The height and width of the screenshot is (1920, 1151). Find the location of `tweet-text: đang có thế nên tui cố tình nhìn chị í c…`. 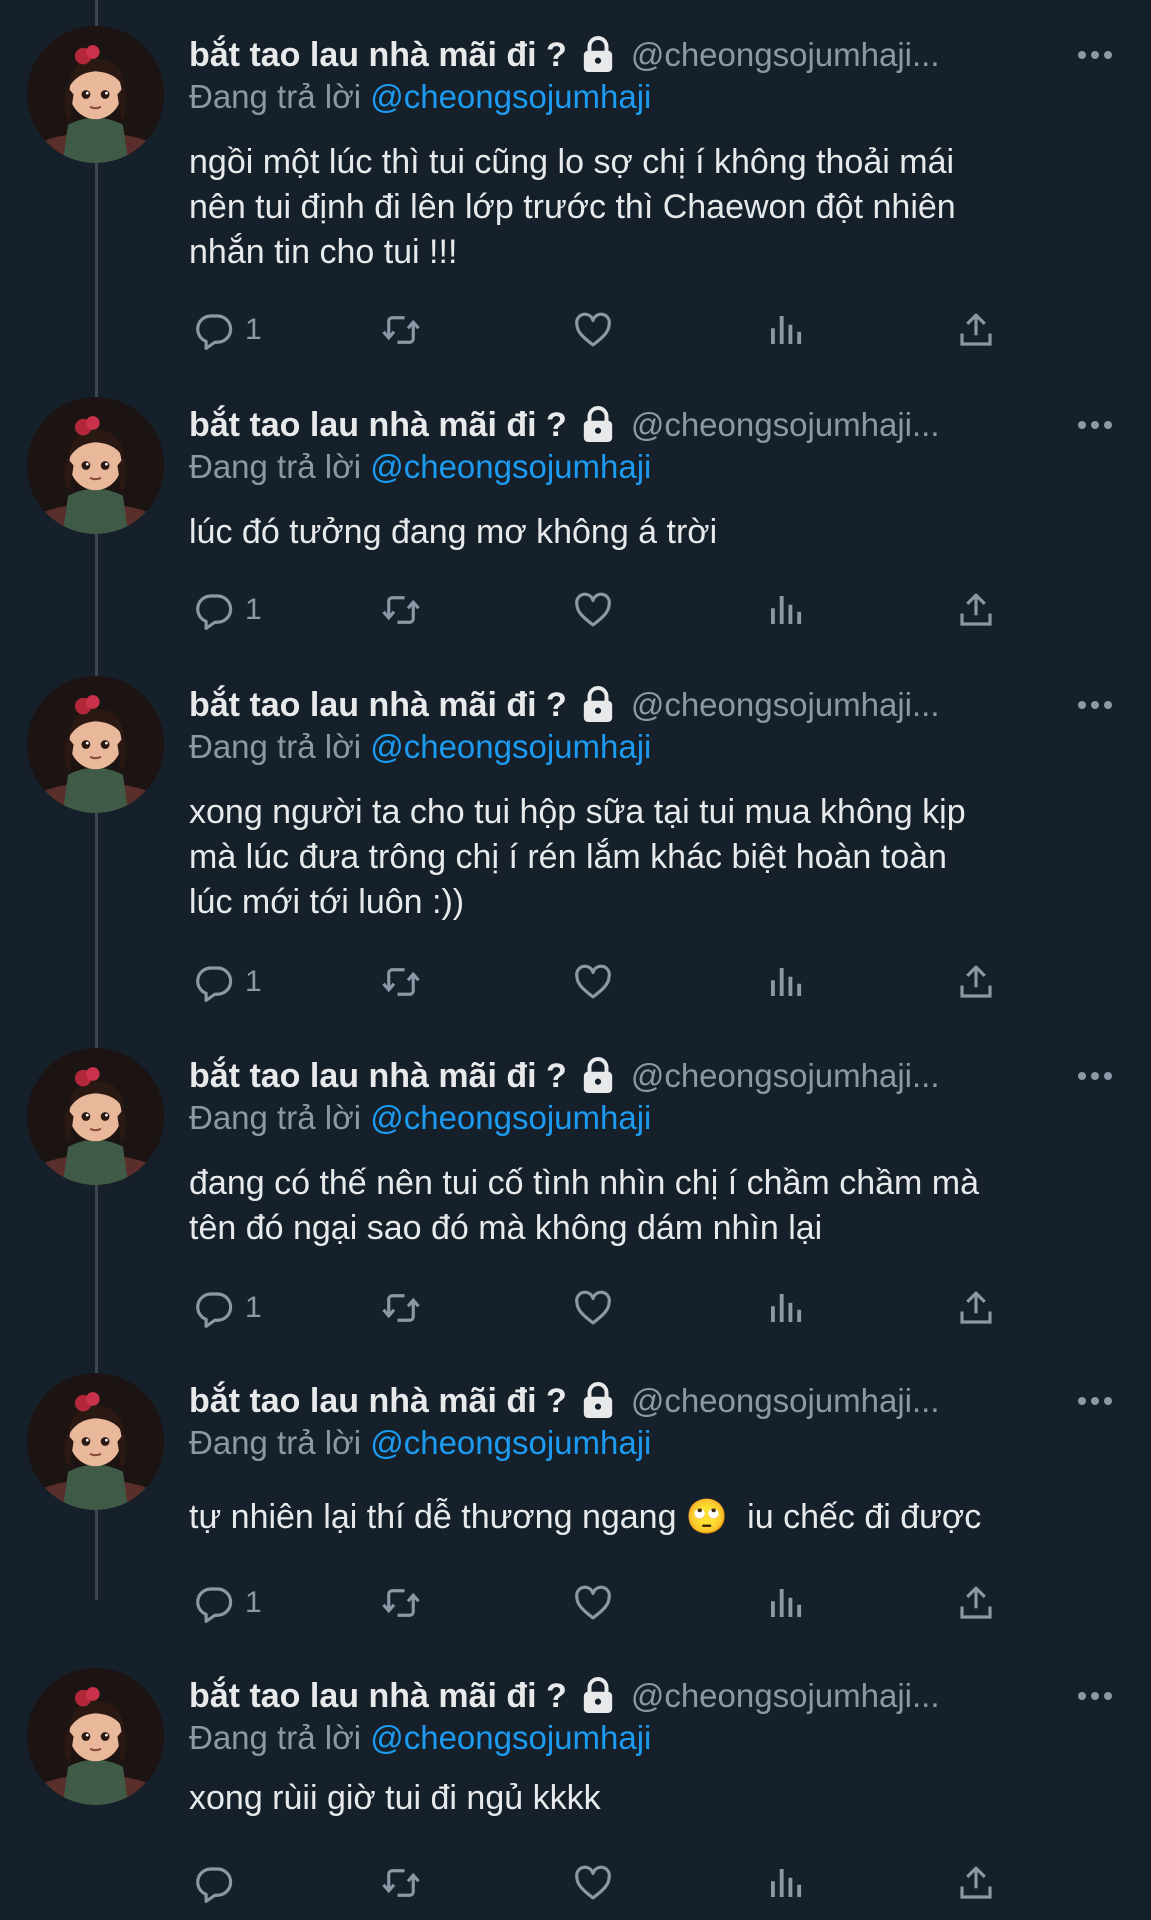

tweet-text: đang có thế nên tui cố tình nhìn chị í c… is located at coordinates (584, 1205).